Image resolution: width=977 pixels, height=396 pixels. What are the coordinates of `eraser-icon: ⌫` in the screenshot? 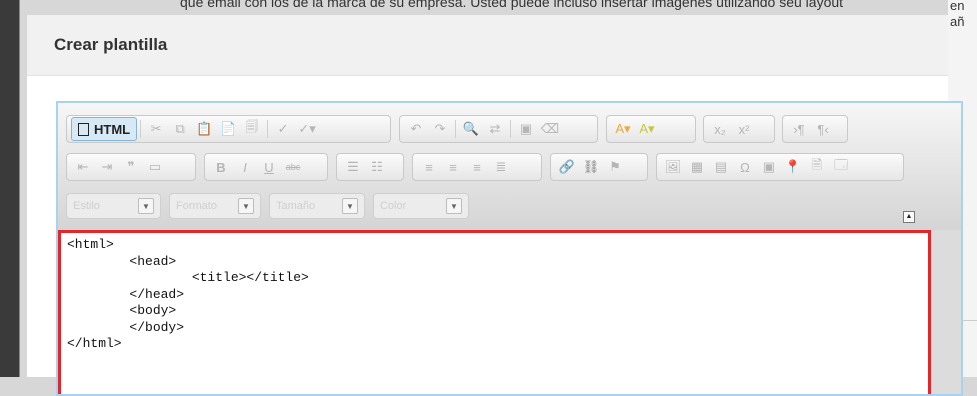 It's located at (550, 129).